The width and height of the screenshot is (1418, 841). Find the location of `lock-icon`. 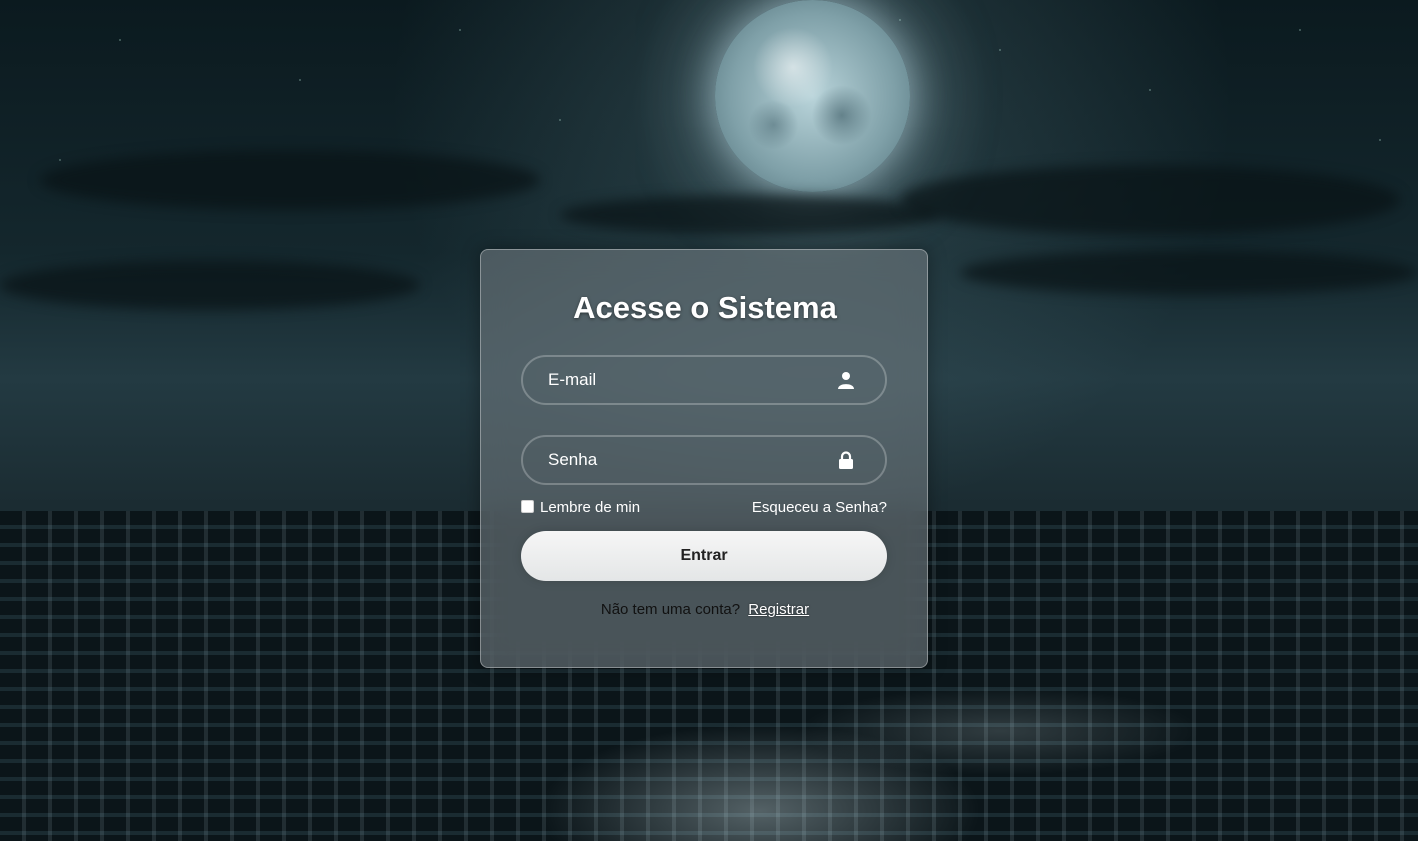

lock-icon is located at coordinates (846, 460).